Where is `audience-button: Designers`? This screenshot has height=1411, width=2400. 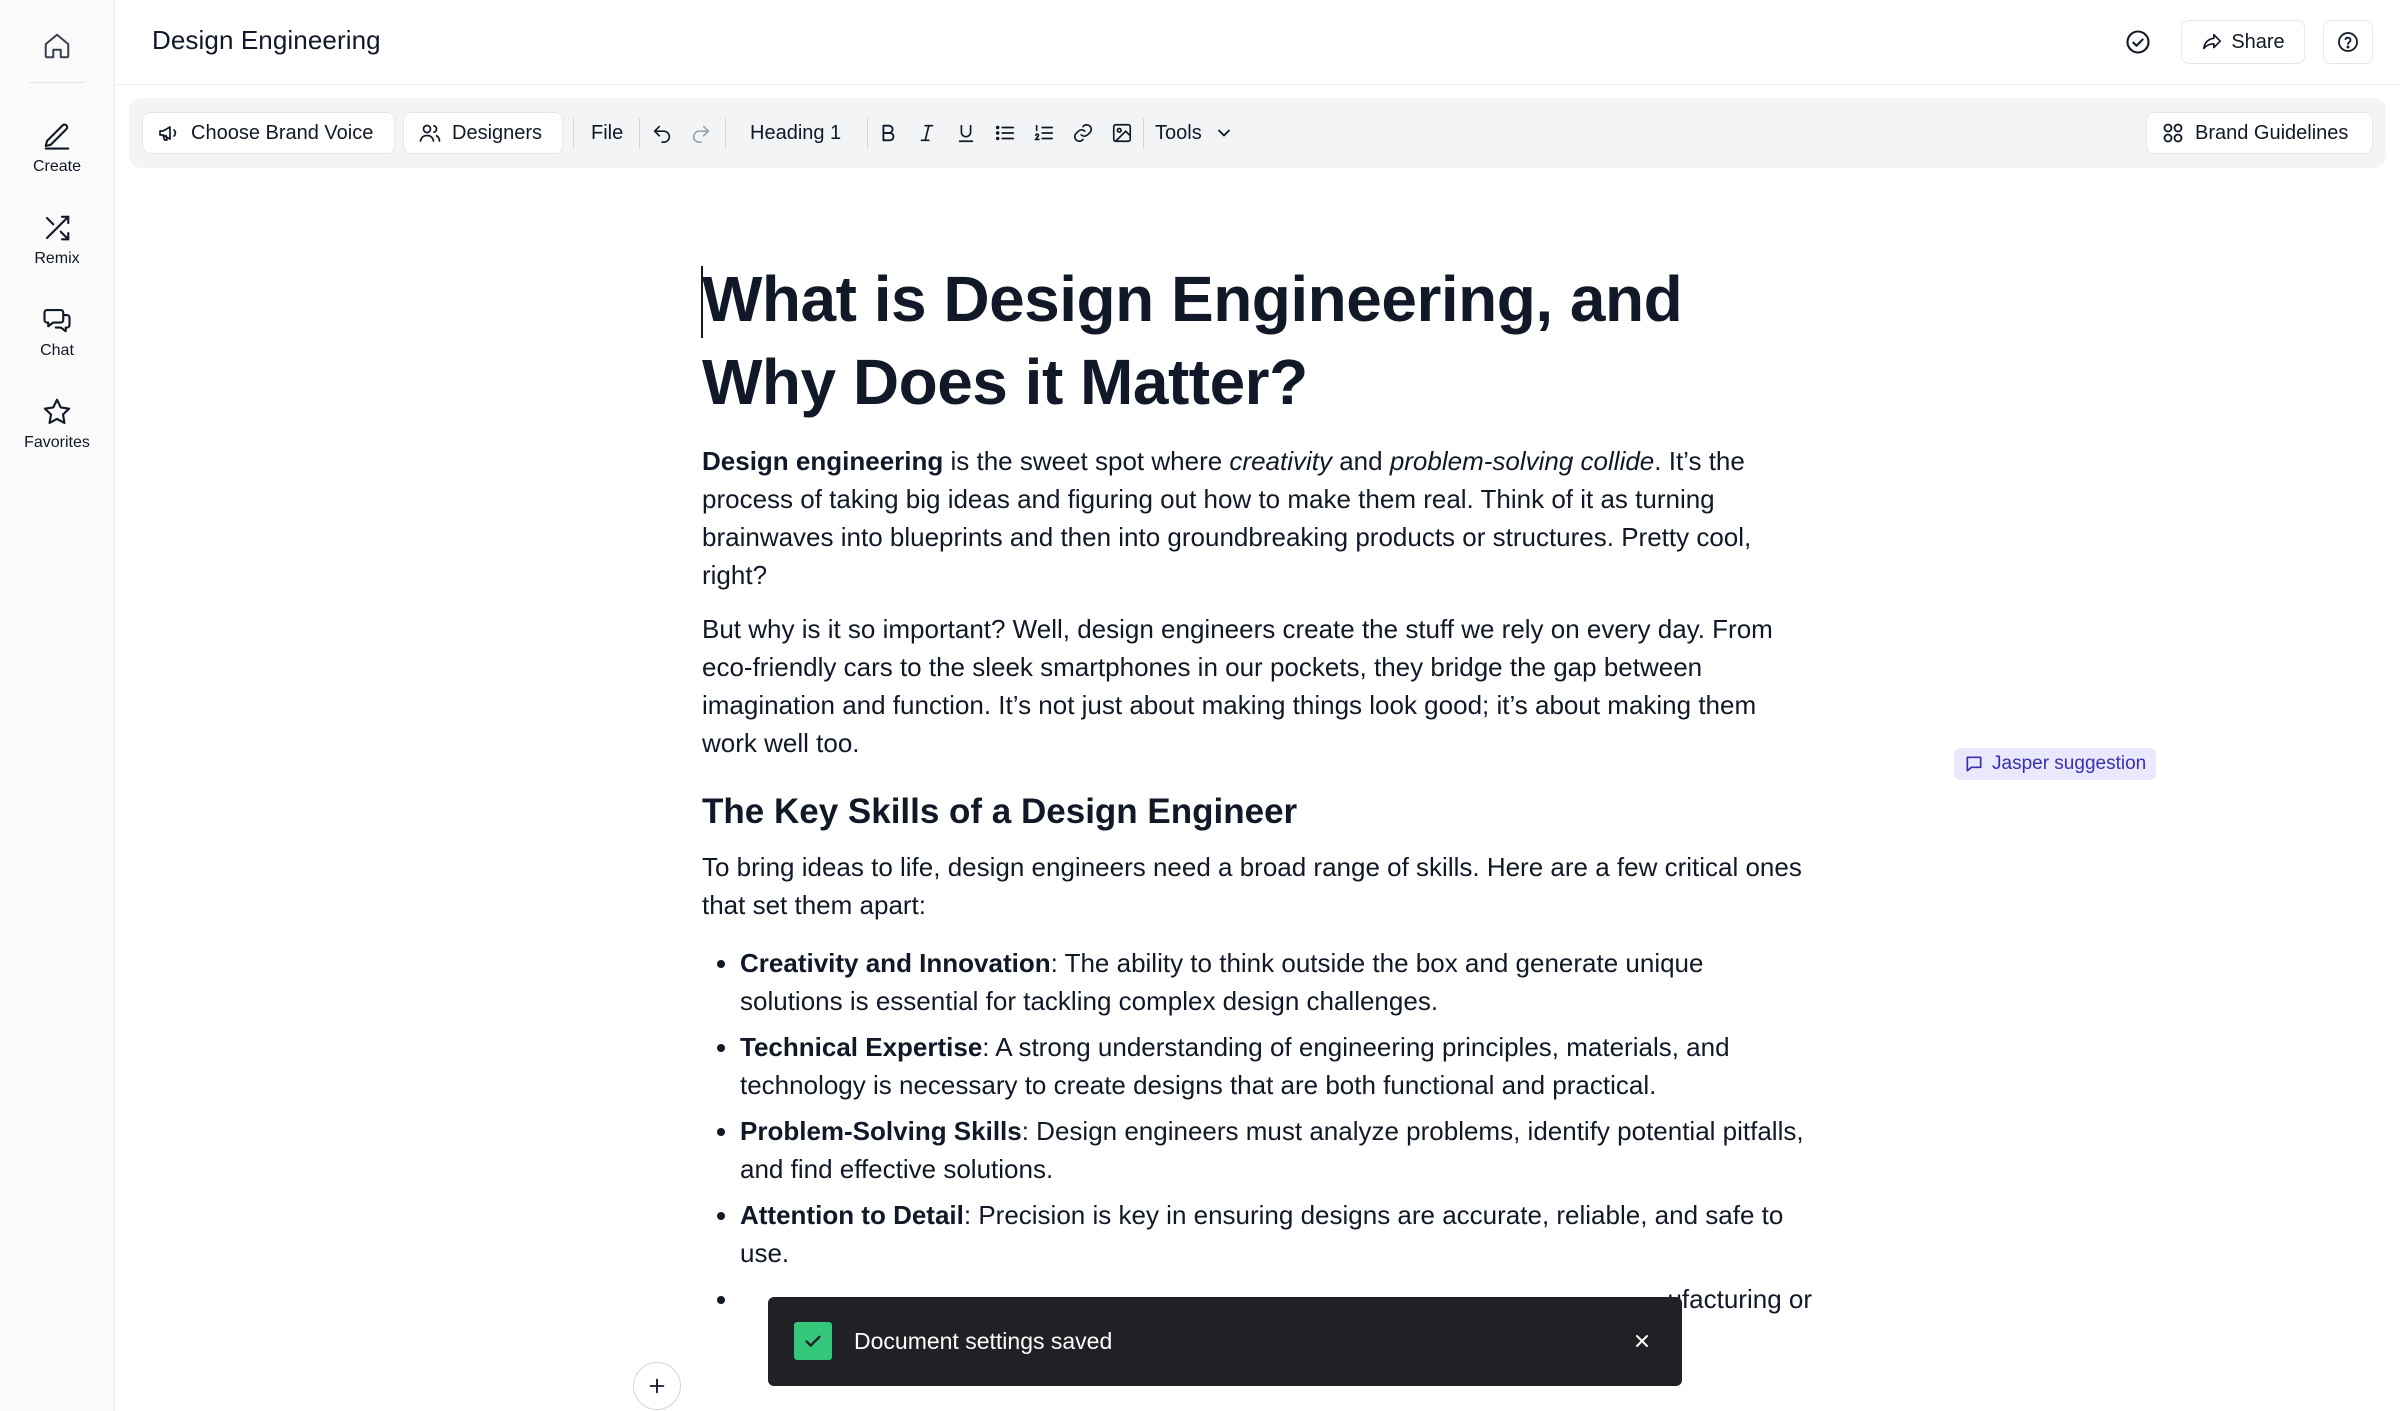 audience-button: Designers is located at coordinates (483, 133).